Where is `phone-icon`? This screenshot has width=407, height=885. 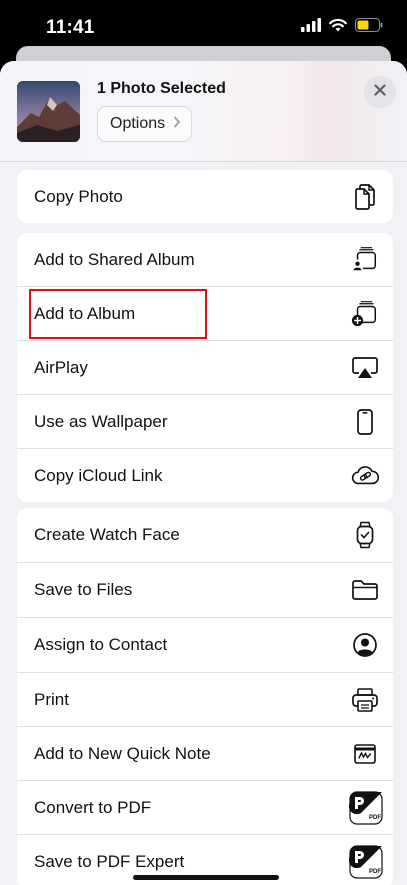 phone-icon is located at coordinates (365, 422).